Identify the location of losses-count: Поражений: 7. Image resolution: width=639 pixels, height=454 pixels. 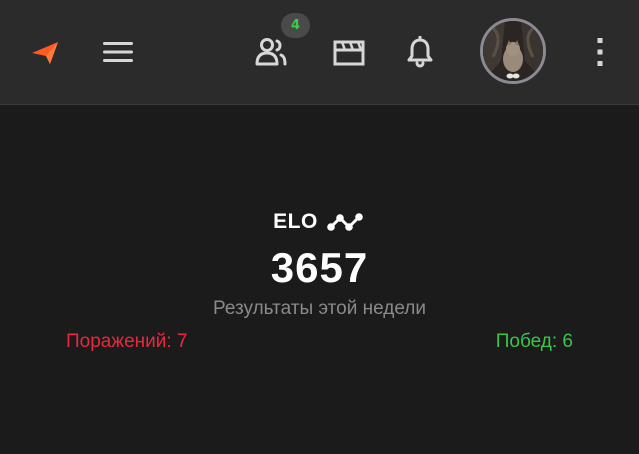
(127, 341).